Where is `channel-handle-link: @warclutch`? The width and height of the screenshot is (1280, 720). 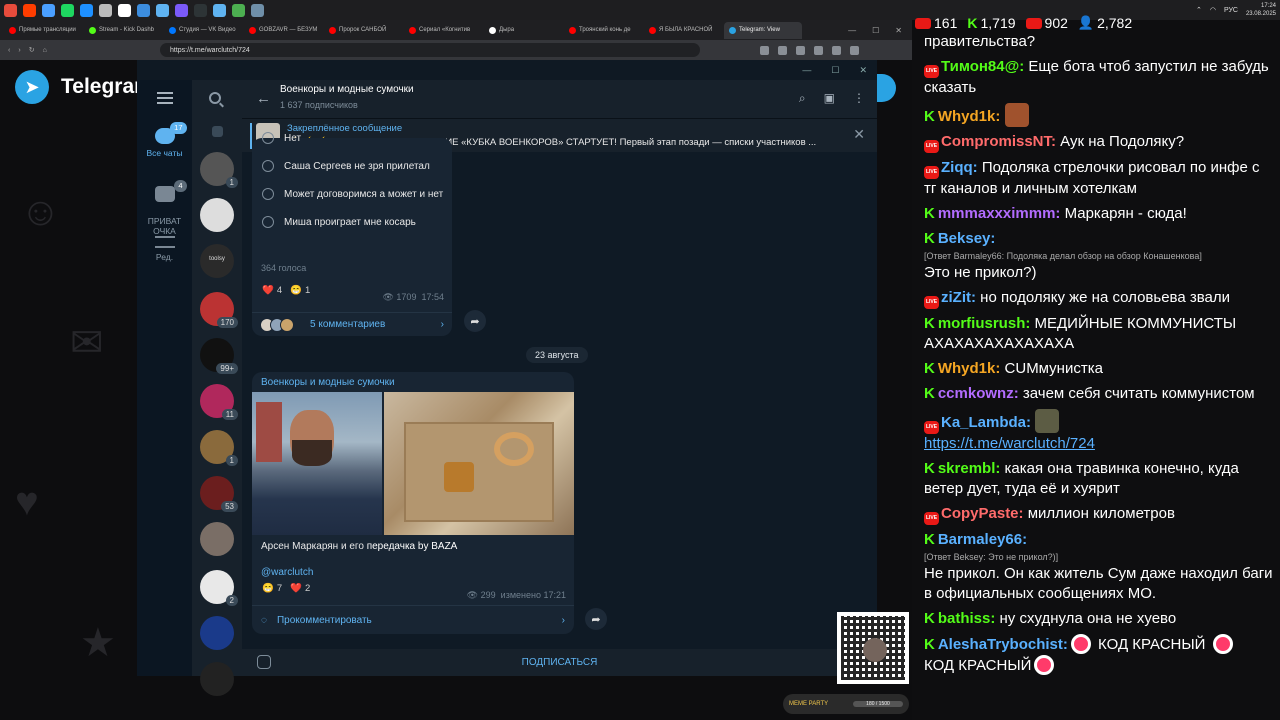 channel-handle-link: @warclutch is located at coordinates (287, 572).